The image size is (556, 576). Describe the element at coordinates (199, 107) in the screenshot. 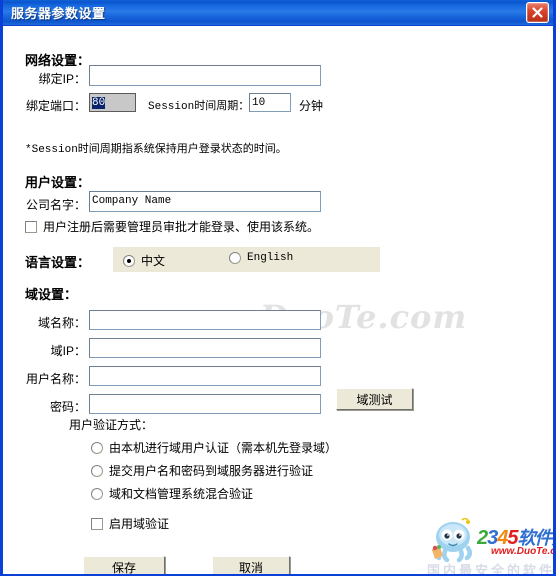

I see `session-period-label: Session时间周期：` at that location.